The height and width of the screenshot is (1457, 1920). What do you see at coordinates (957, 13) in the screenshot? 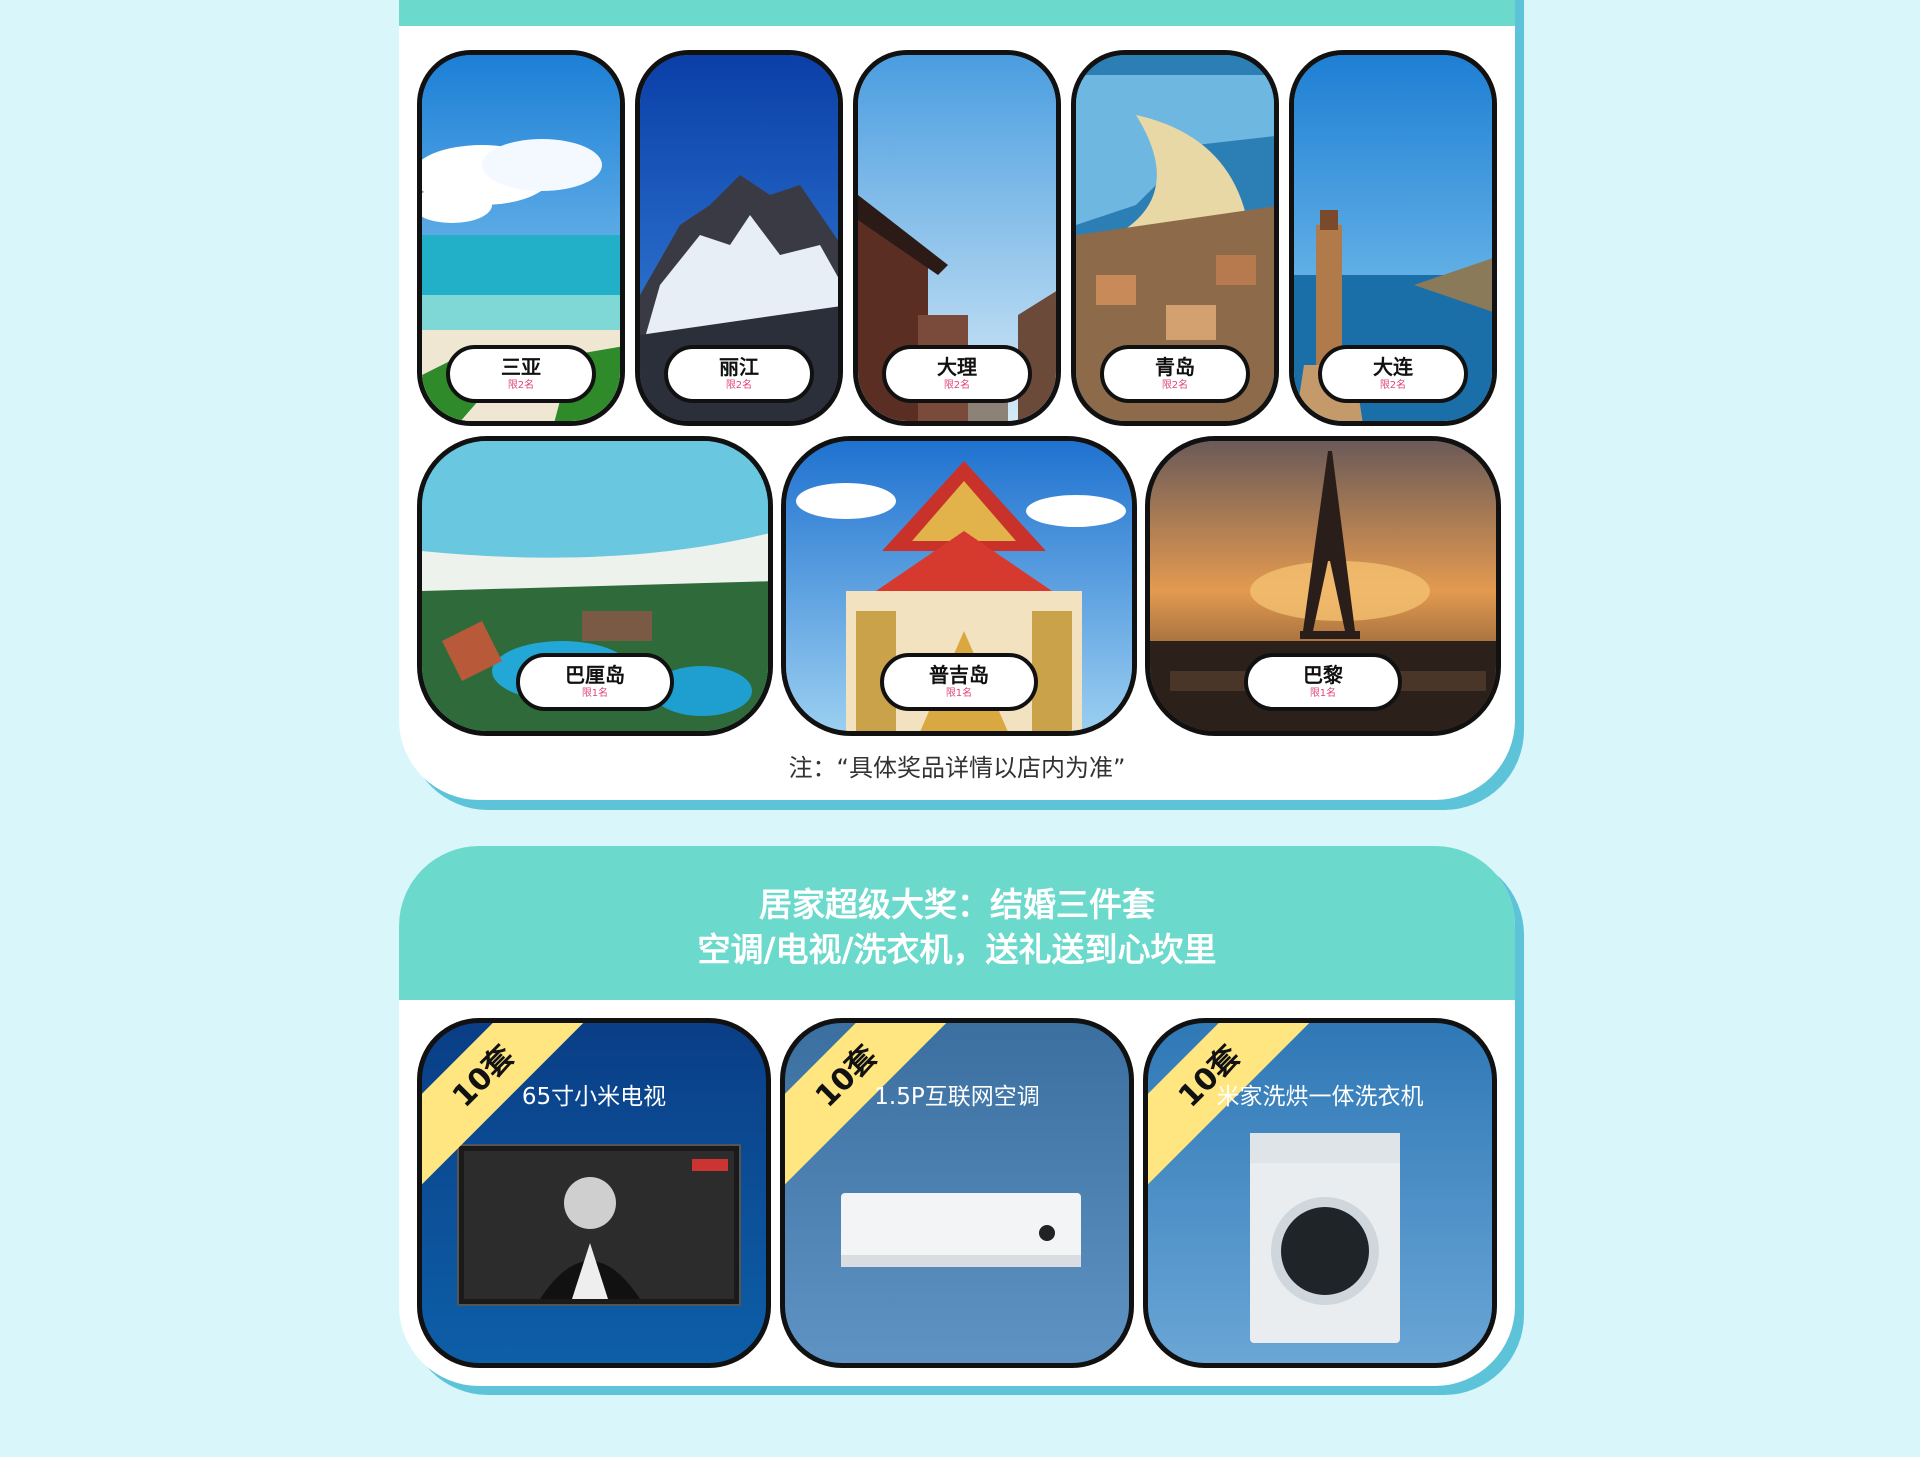
I see `travel-card-header-band` at bounding box center [957, 13].